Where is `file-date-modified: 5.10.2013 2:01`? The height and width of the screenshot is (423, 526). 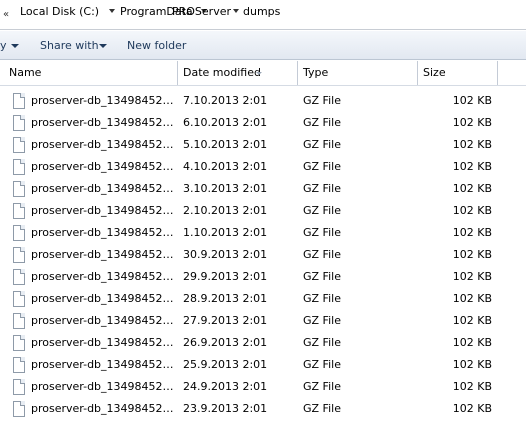 file-date-modified: 5.10.2013 2:01 is located at coordinates (225, 144).